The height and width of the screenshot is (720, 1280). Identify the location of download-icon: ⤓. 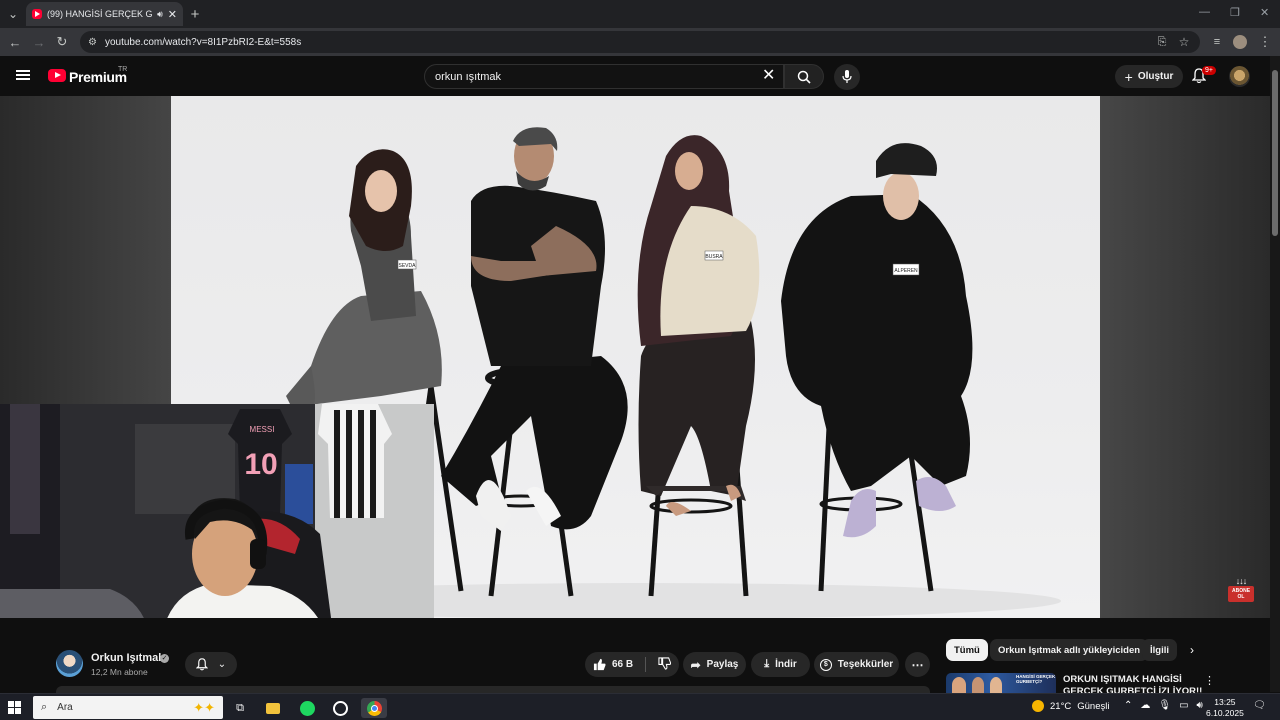
(767, 664).